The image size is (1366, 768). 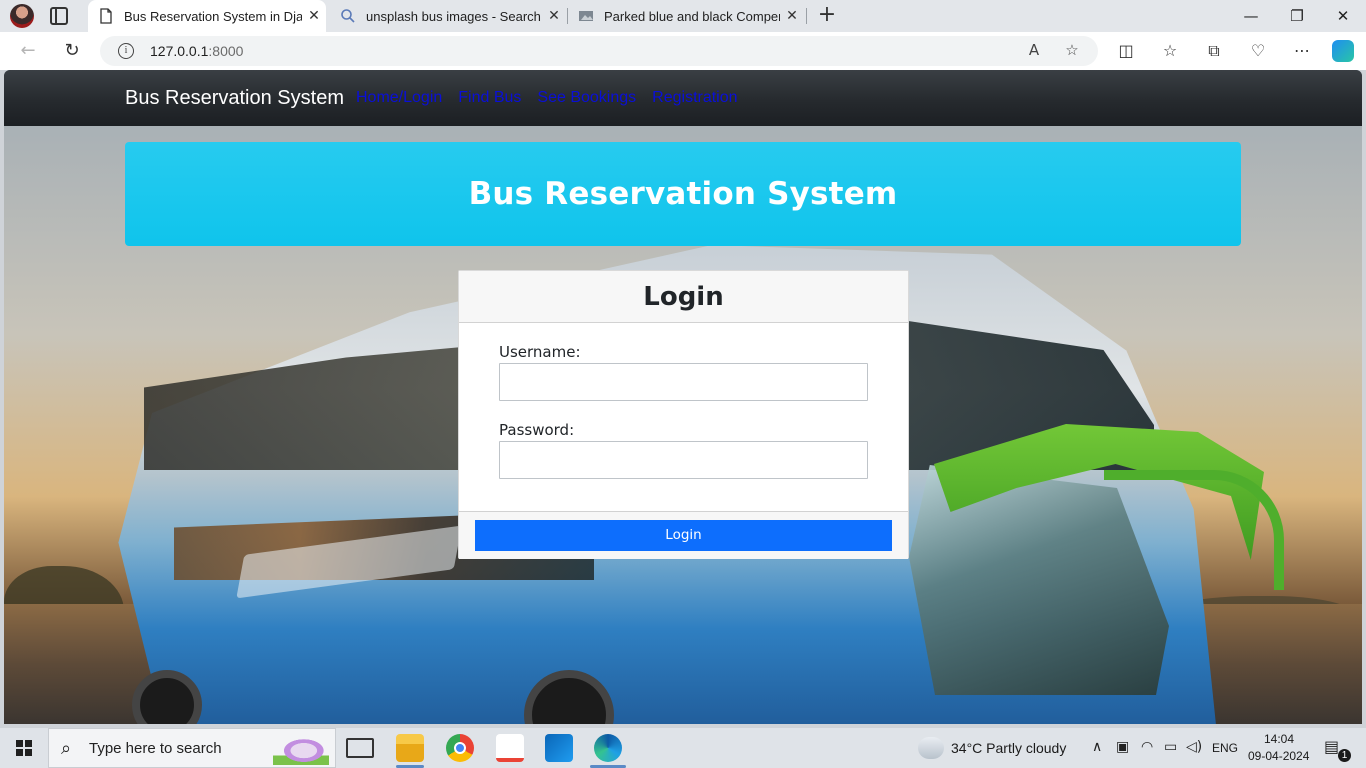 What do you see at coordinates (1147, 747) in the screenshot?
I see `wifi-icon: ◠` at bounding box center [1147, 747].